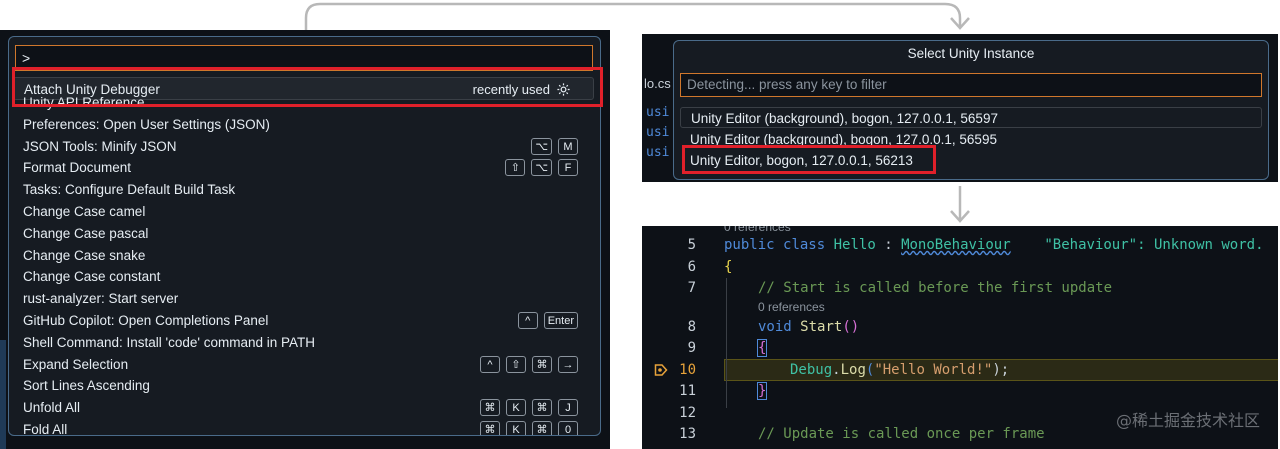  Describe the element at coordinates (304, 427) in the screenshot. I see `command-item: Fold All ⌘ K ⌘ 0` at that location.